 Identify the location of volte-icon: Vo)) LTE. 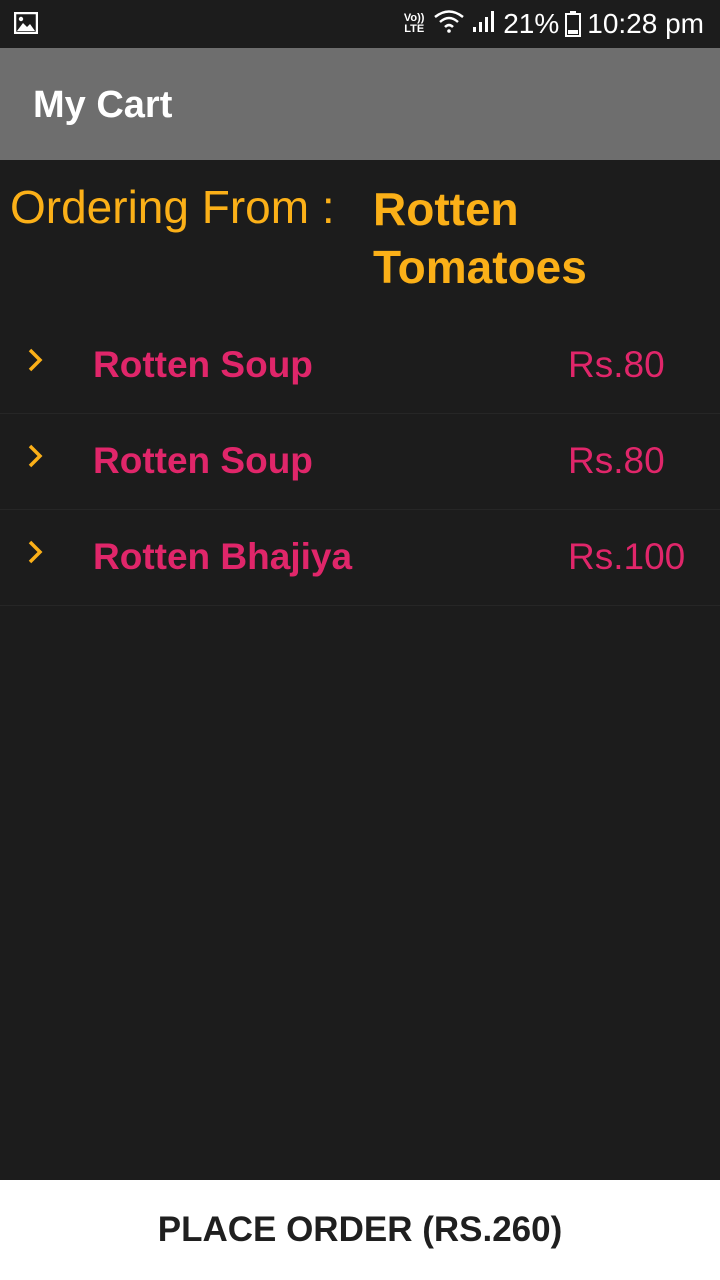
(414, 23).